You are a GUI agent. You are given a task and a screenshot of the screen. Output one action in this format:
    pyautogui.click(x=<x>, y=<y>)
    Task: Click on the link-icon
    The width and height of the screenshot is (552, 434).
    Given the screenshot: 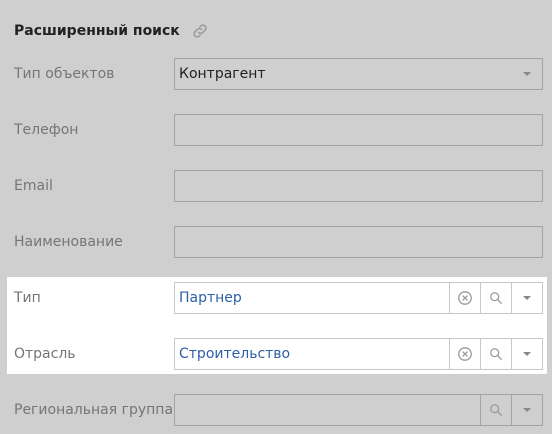 What is the action you would take?
    pyautogui.click(x=200, y=31)
    